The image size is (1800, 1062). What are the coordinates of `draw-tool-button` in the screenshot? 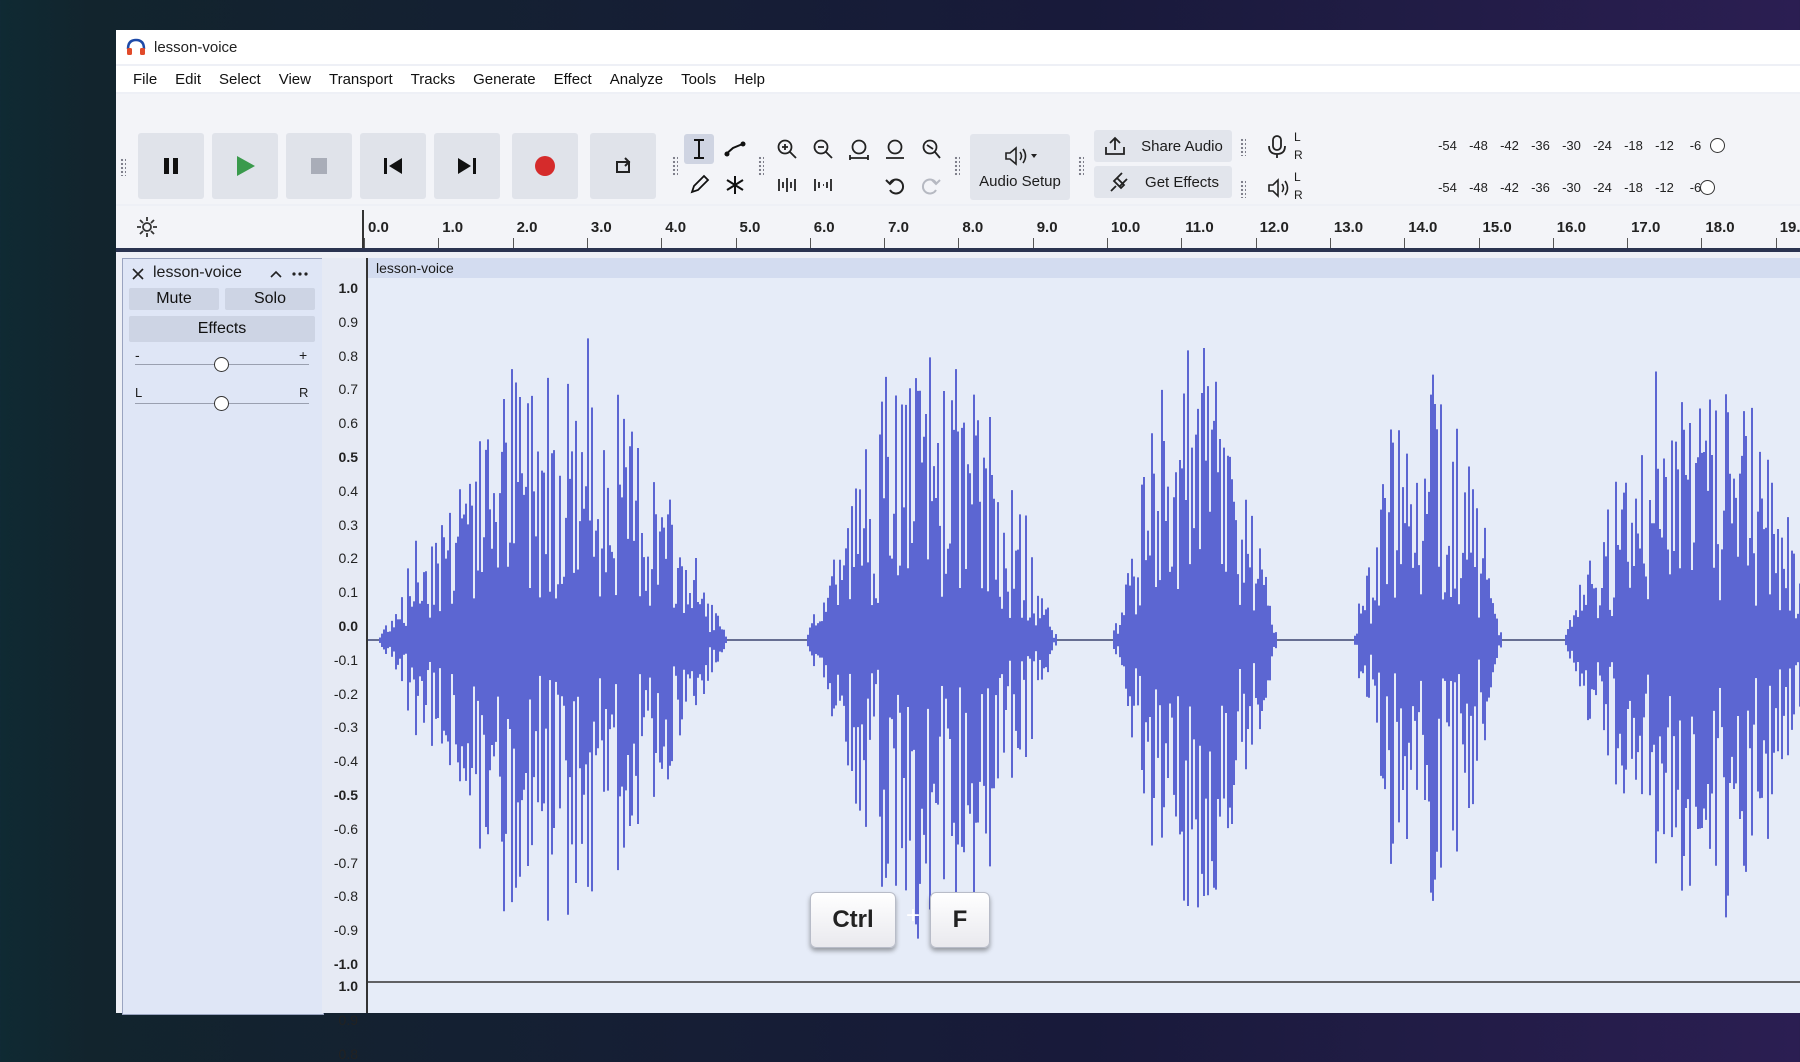 It's located at (699, 185).